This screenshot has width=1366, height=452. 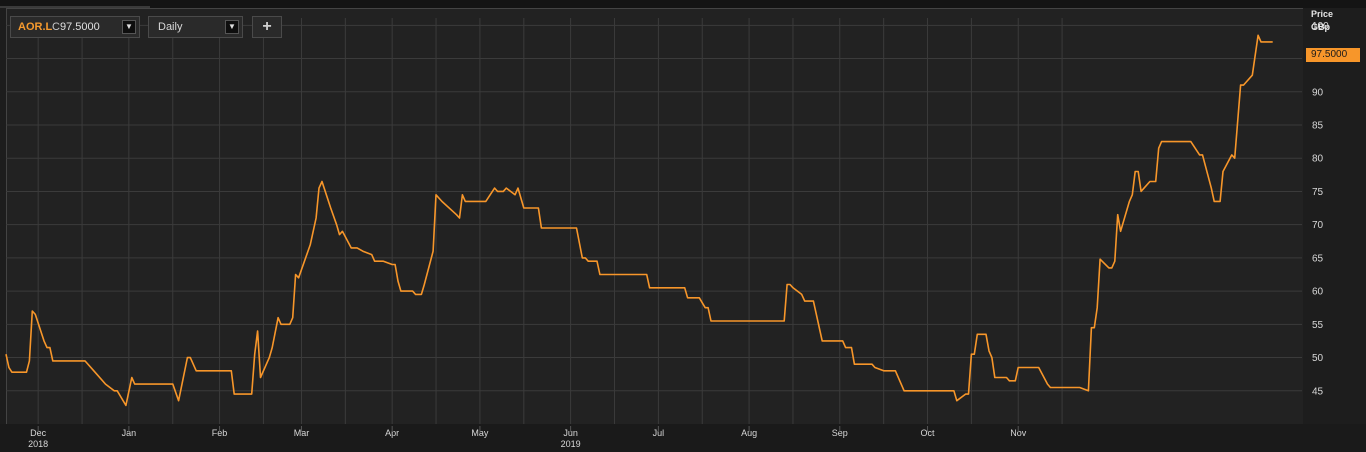 I want to click on y-axis-title-line: Price, so click(x=1322, y=14).